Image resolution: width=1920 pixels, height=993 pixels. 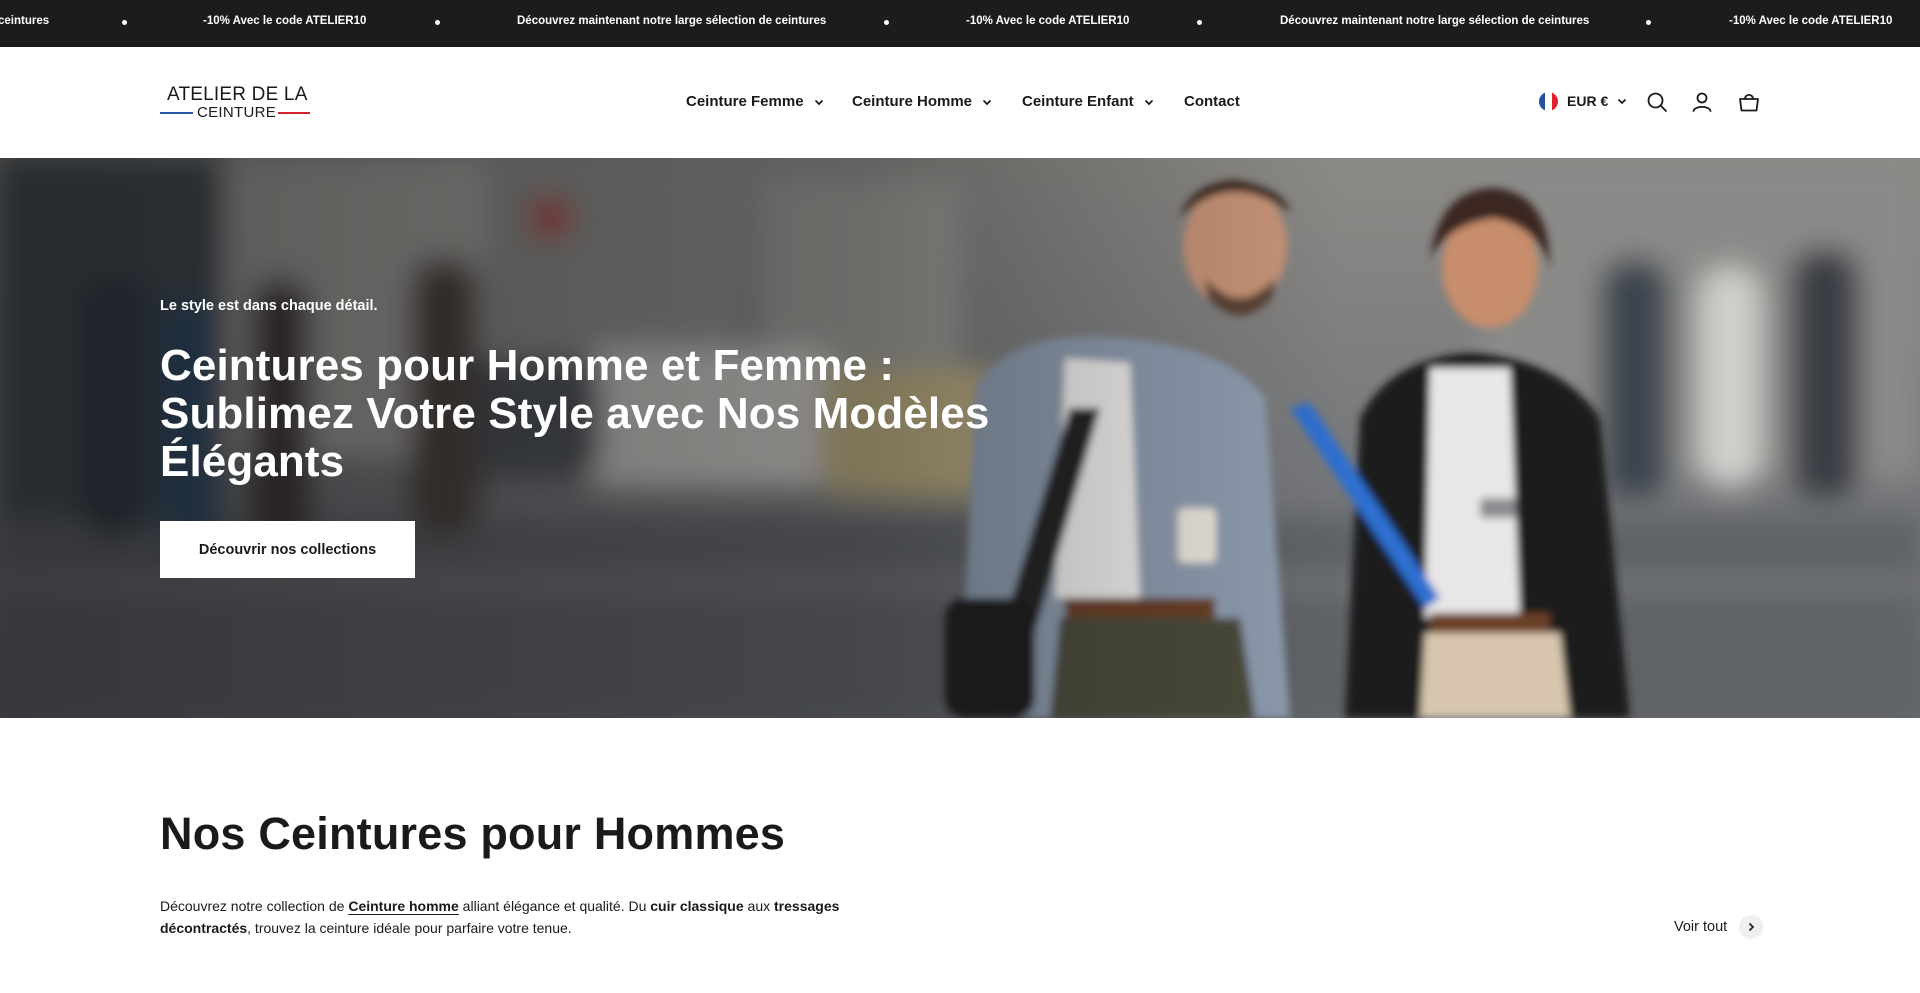 What do you see at coordinates (287, 549) in the screenshot?
I see `discover-collections-button: Découvrir nos collections` at bounding box center [287, 549].